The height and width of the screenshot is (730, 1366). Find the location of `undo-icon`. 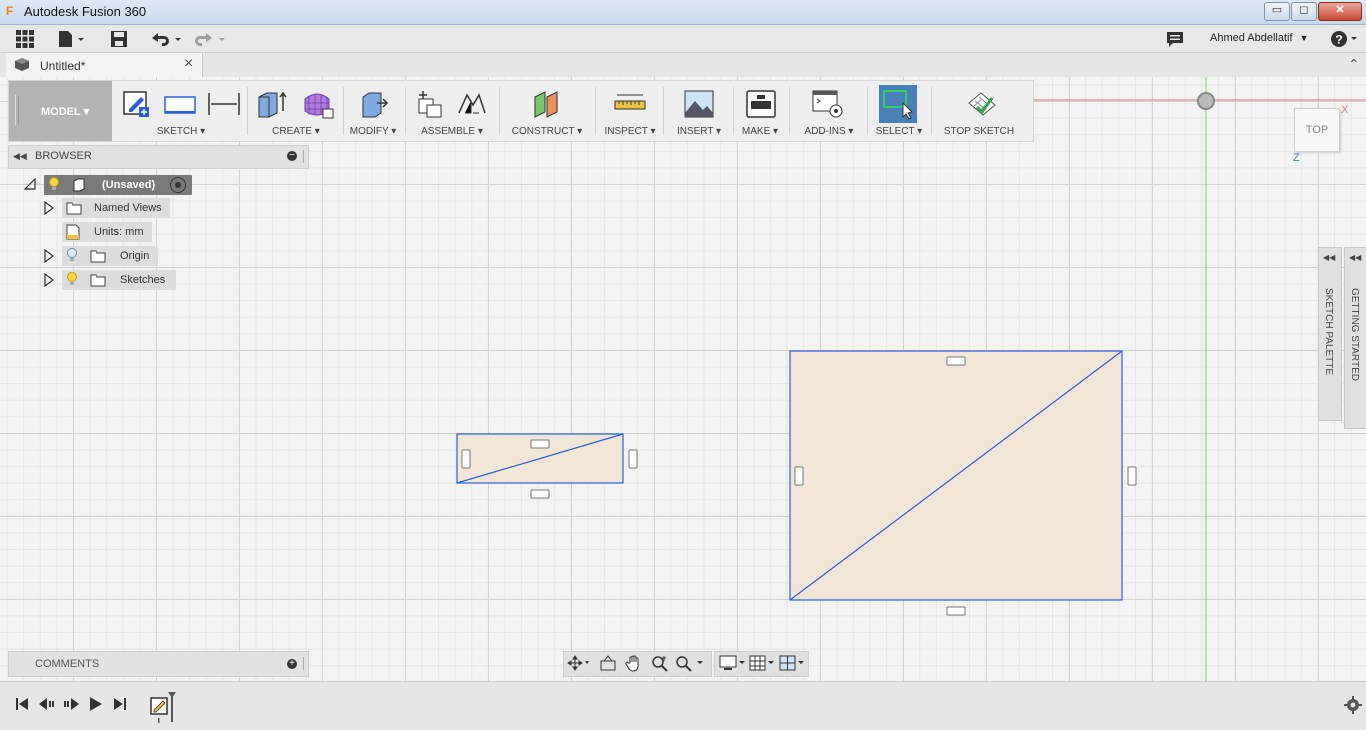

undo-icon is located at coordinates (167, 39).